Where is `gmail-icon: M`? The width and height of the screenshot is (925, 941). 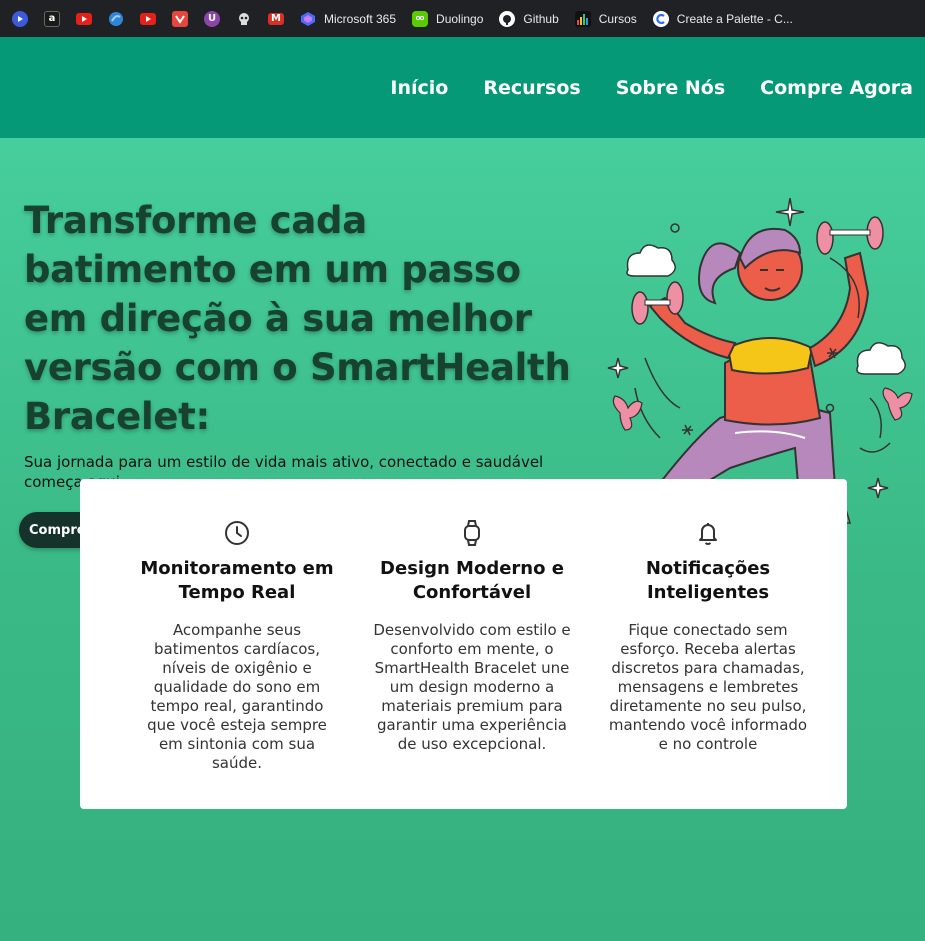
gmail-icon: M is located at coordinates (276, 18).